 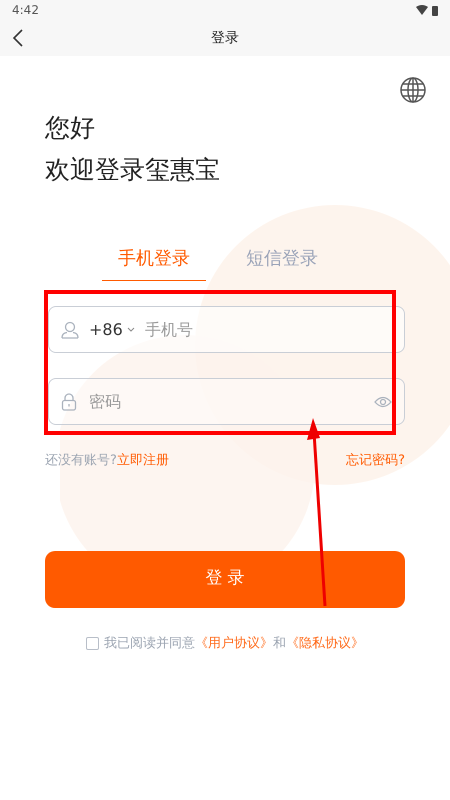 I want to click on login-button: 登 录, so click(x=225, y=579).